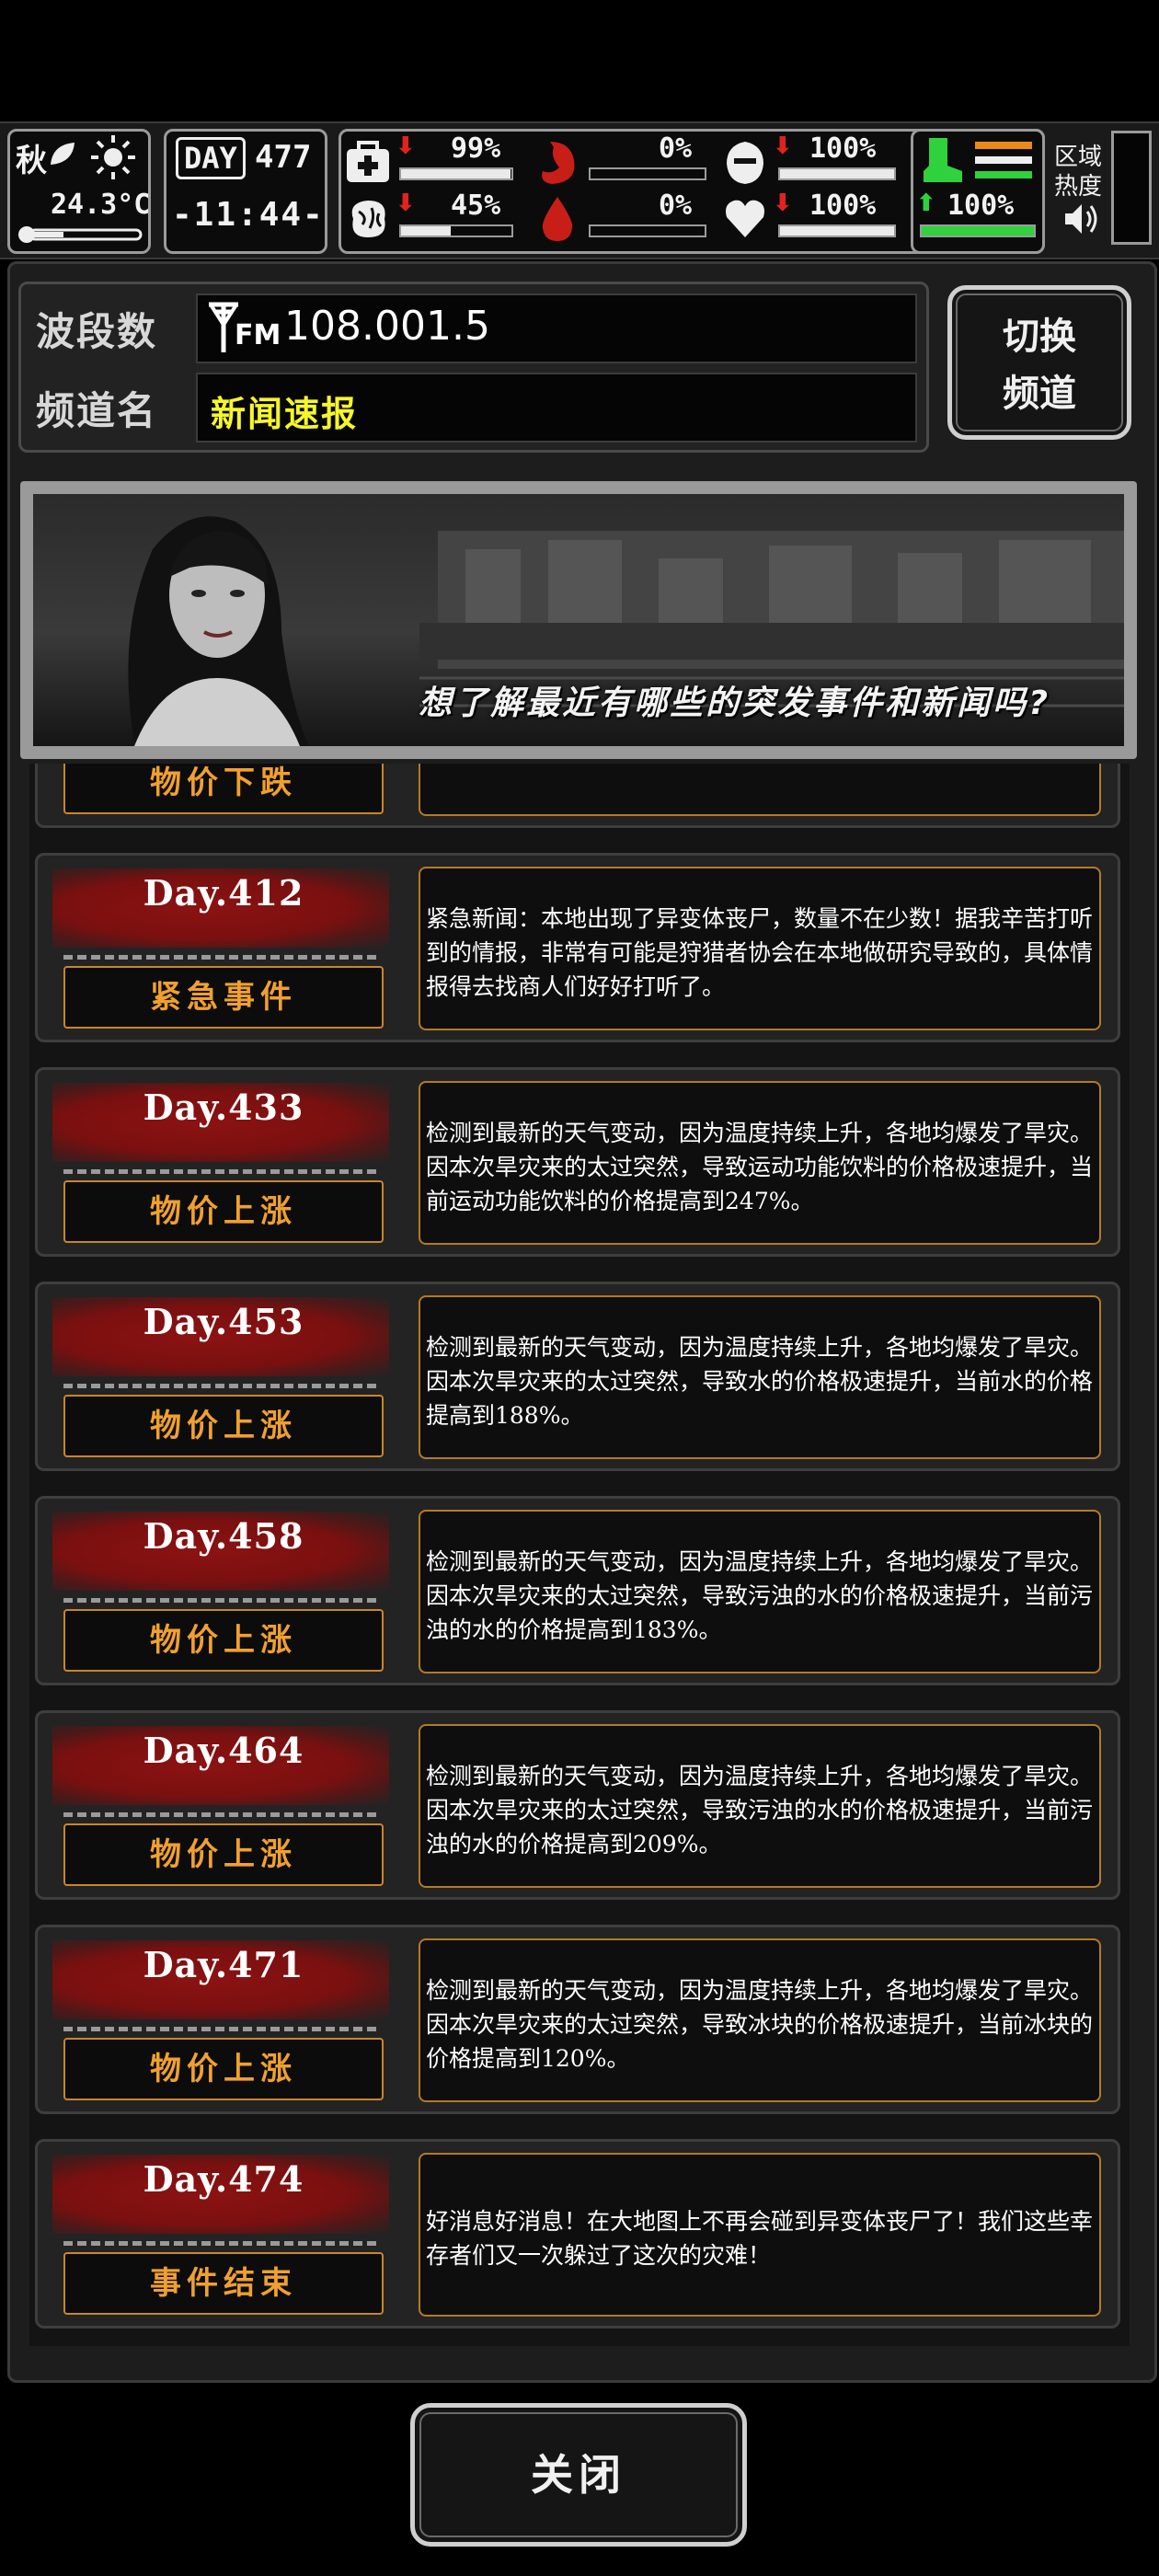 The width and height of the screenshot is (1159, 2576). Describe the element at coordinates (223, 789) in the screenshot. I see `news-category-tag: 物价下跌` at that location.